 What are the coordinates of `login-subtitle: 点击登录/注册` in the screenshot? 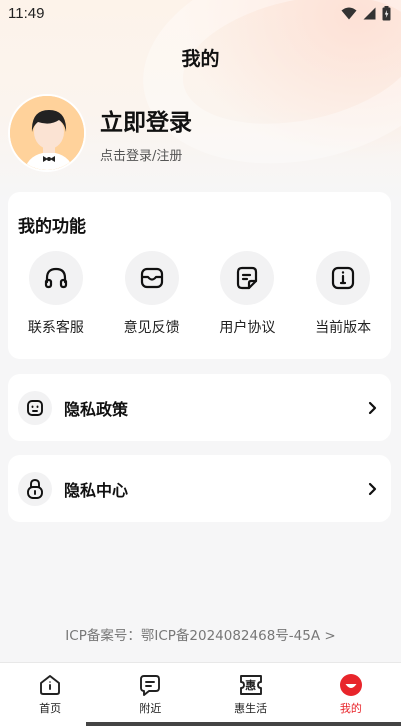 It's located at (141, 154).